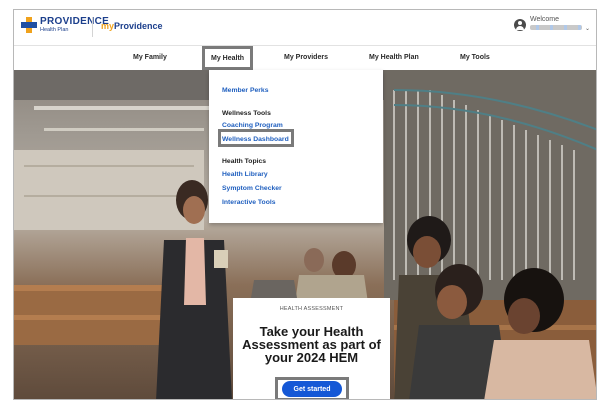 The image size is (610, 401). I want to click on providence-cross-icon, so click(29, 25).